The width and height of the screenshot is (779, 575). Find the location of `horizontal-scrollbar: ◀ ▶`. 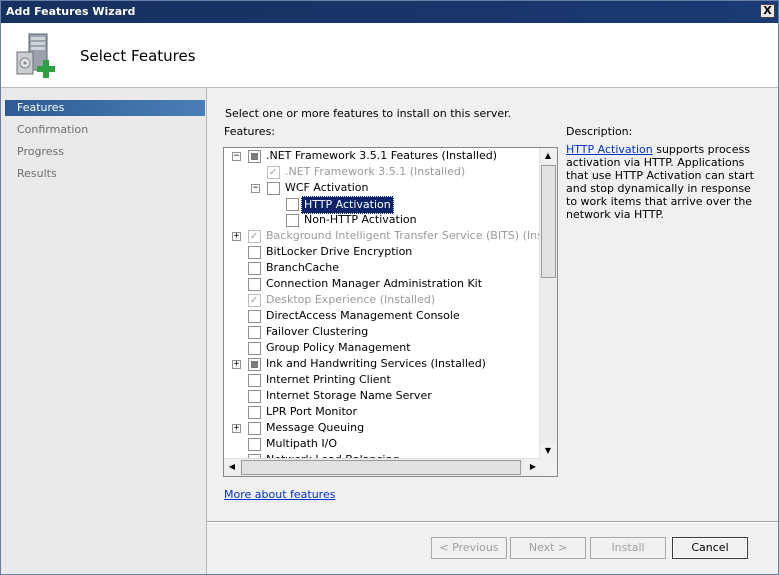

horizontal-scrollbar: ◀ ▶ is located at coordinates (382, 467).